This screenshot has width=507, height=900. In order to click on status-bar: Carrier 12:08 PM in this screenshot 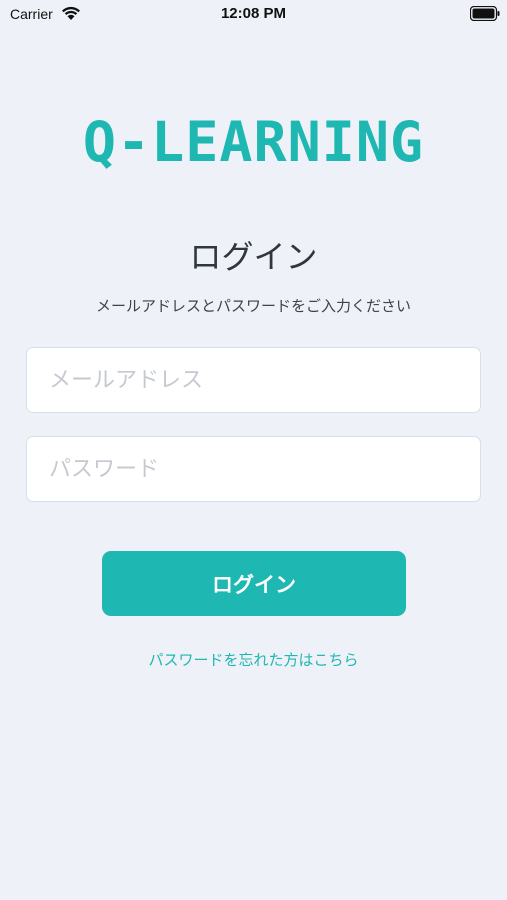, I will do `click(253, 14)`.